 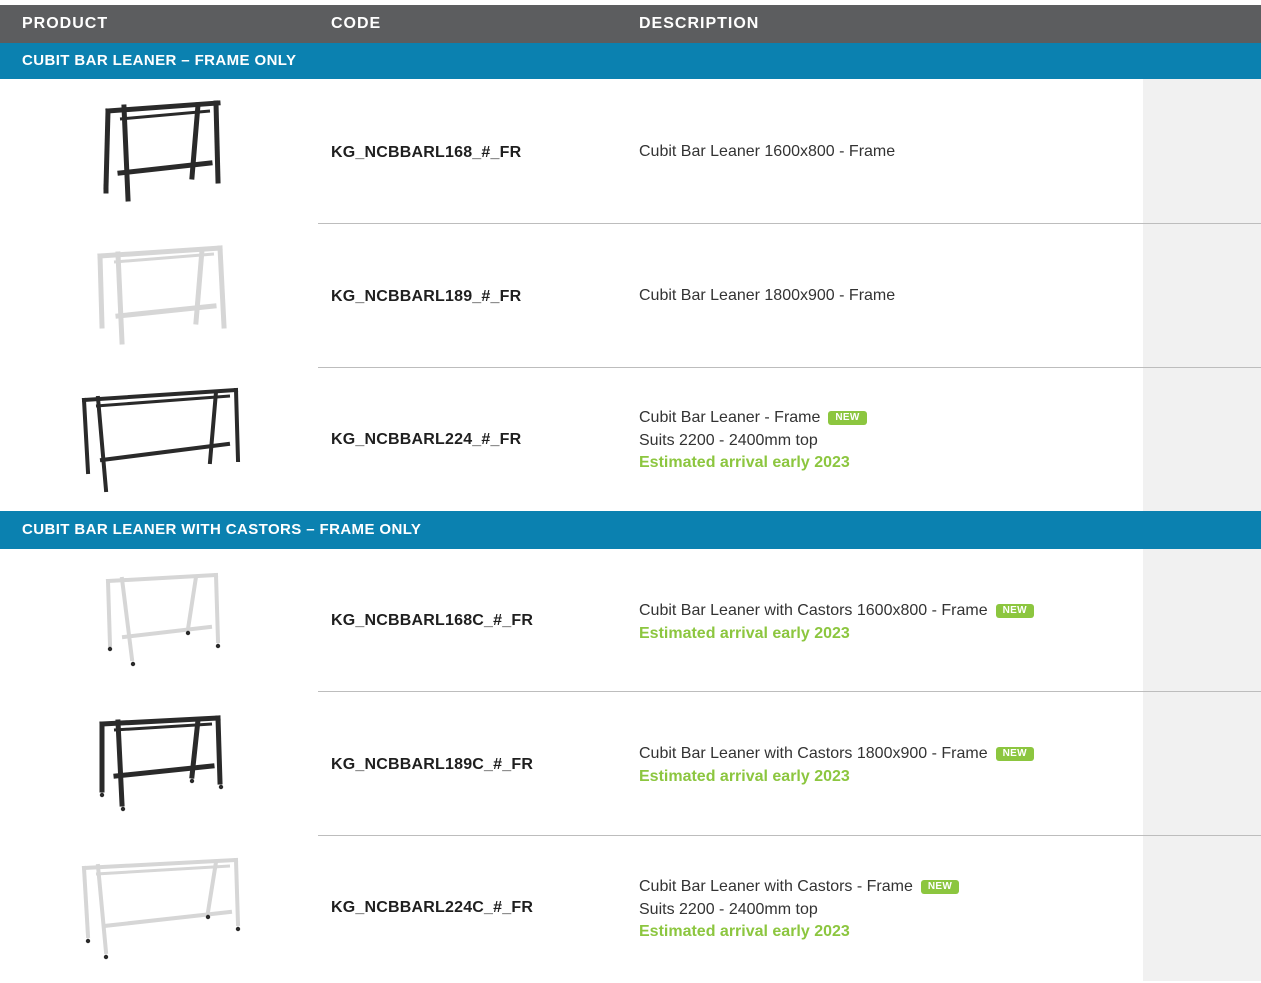 What do you see at coordinates (65, 23) in the screenshot?
I see `header-product: PRODUCT` at bounding box center [65, 23].